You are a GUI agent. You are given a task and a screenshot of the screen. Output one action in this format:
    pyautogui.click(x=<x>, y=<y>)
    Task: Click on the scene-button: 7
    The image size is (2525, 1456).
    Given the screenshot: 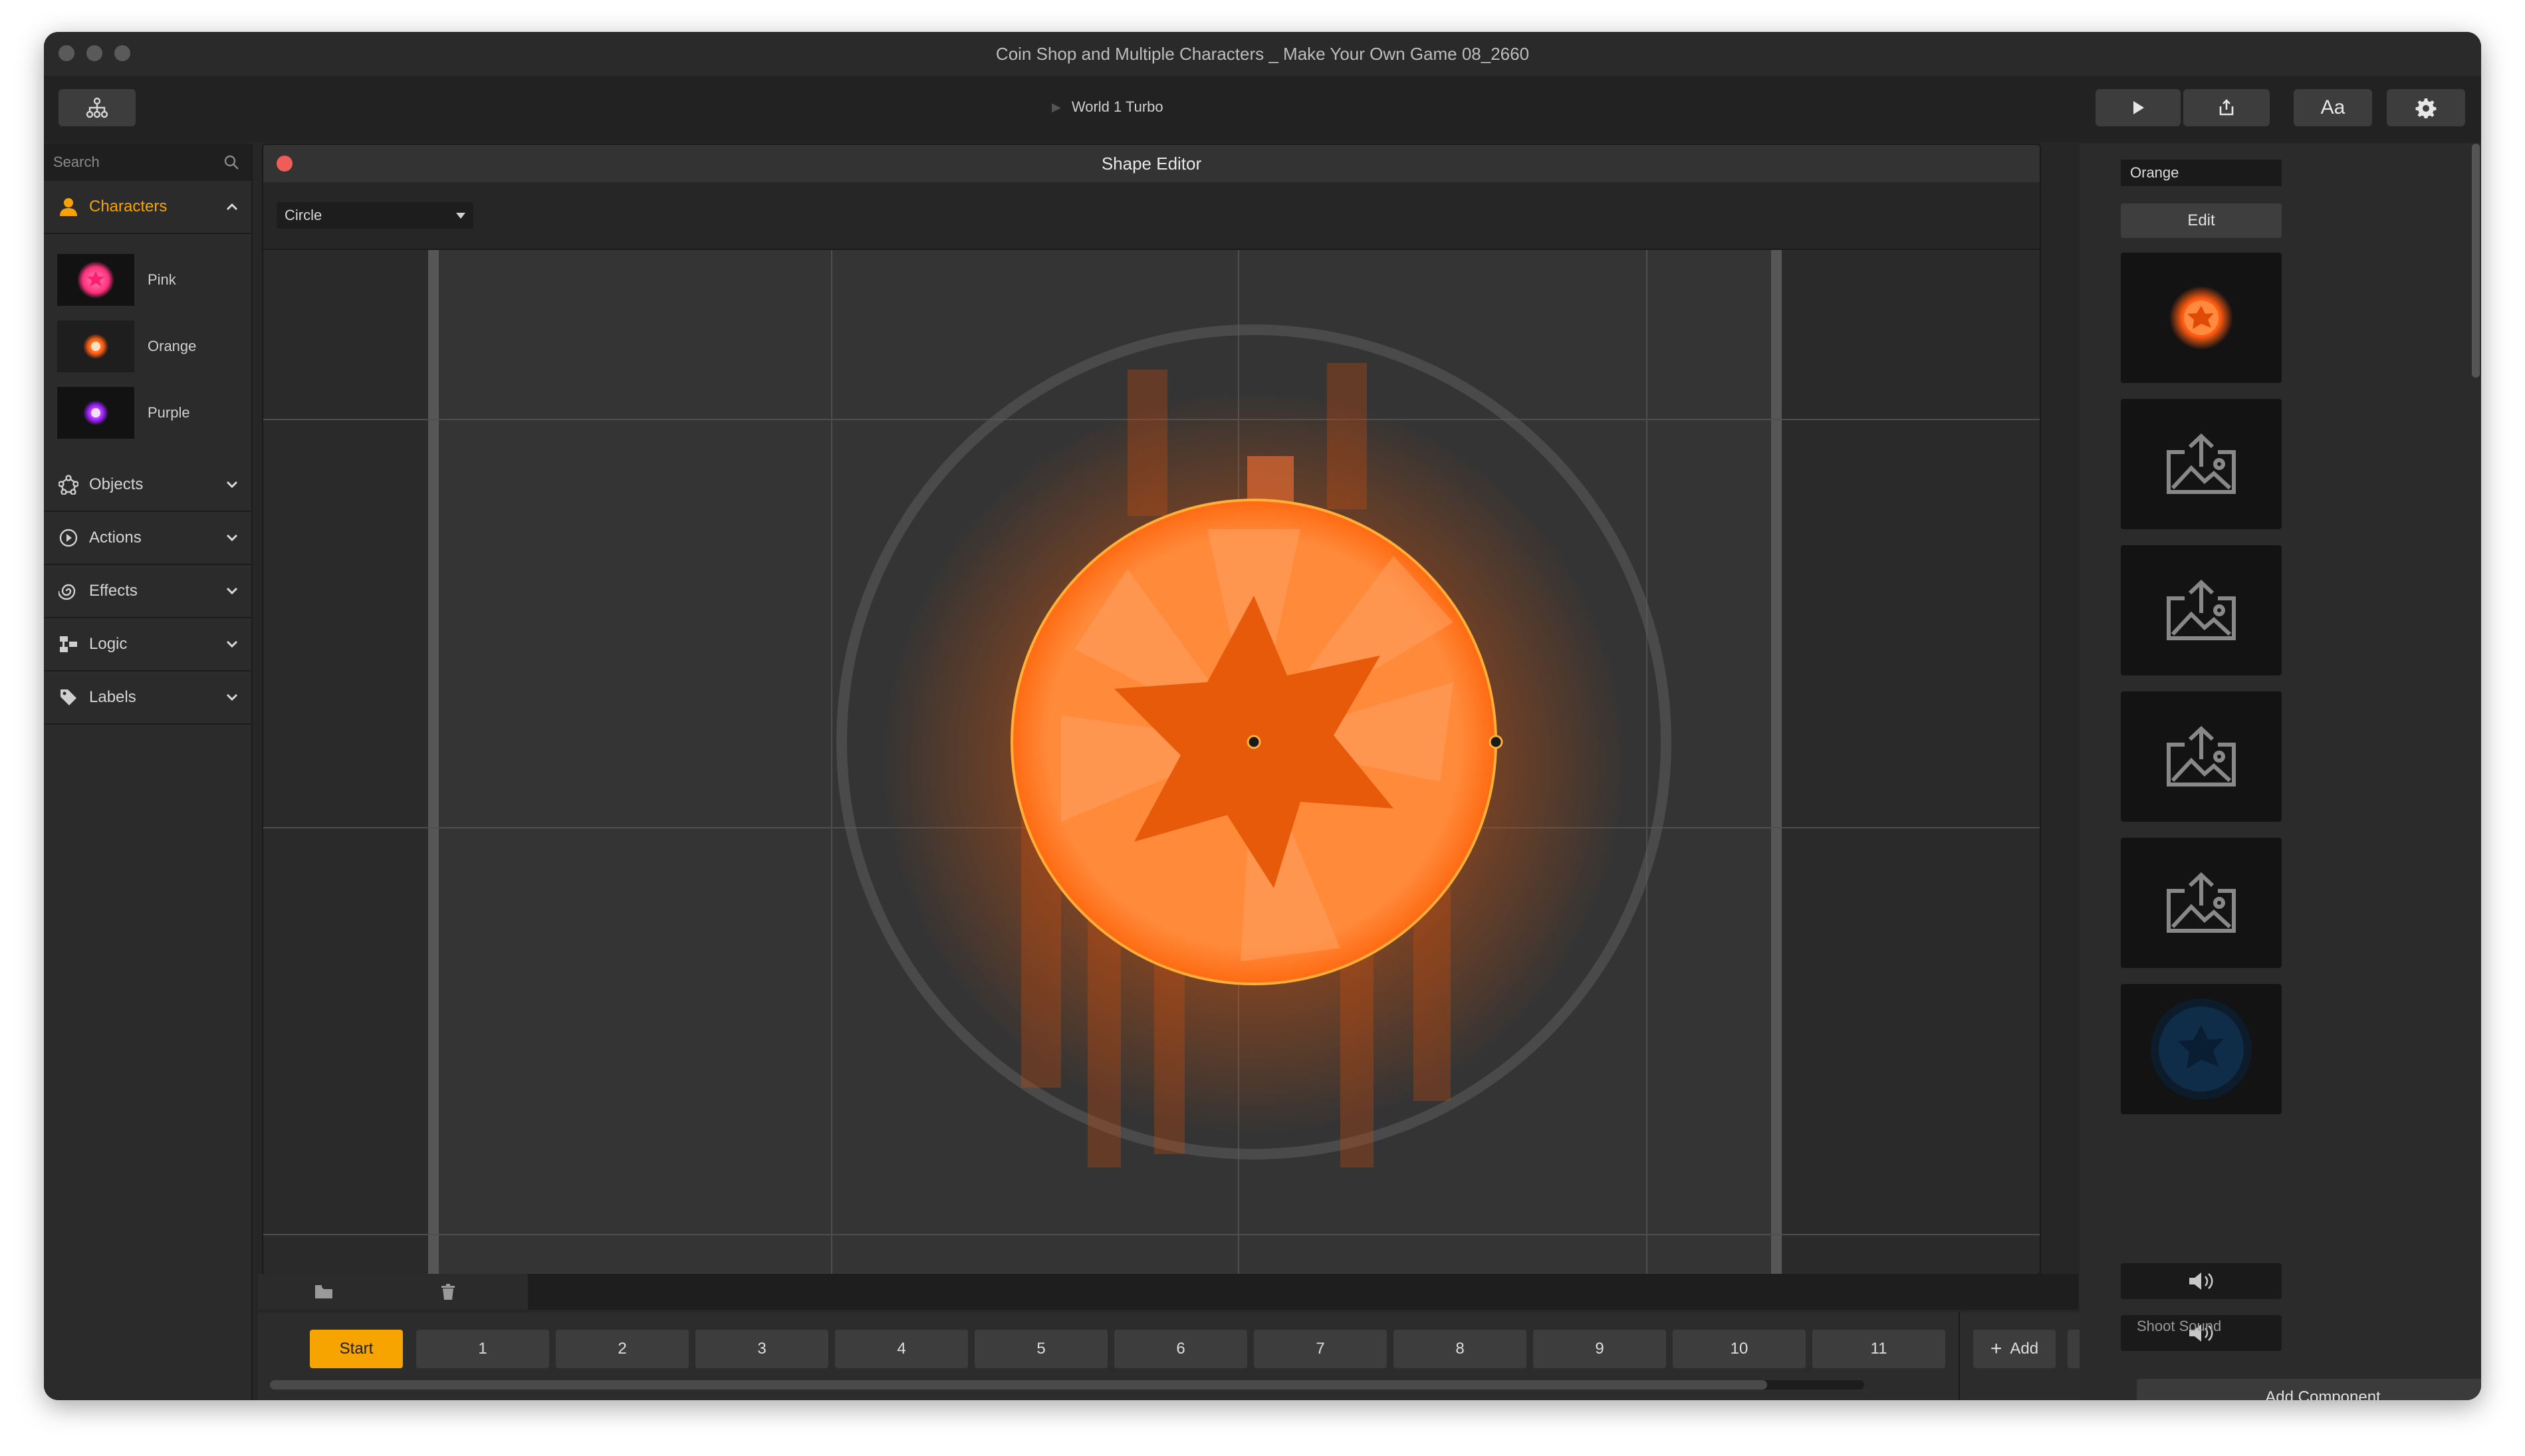 What is the action you would take?
    pyautogui.click(x=1320, y=1349)
    